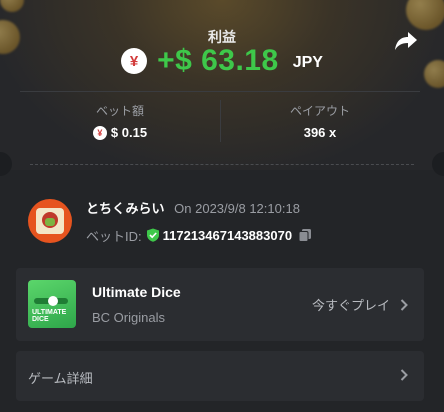 This screenshot has height=412, width=444. Describe the element at coordinates (52, 304) in the screenshot. I see `game-thumbnail: ULTIMATE DICE` at that location.